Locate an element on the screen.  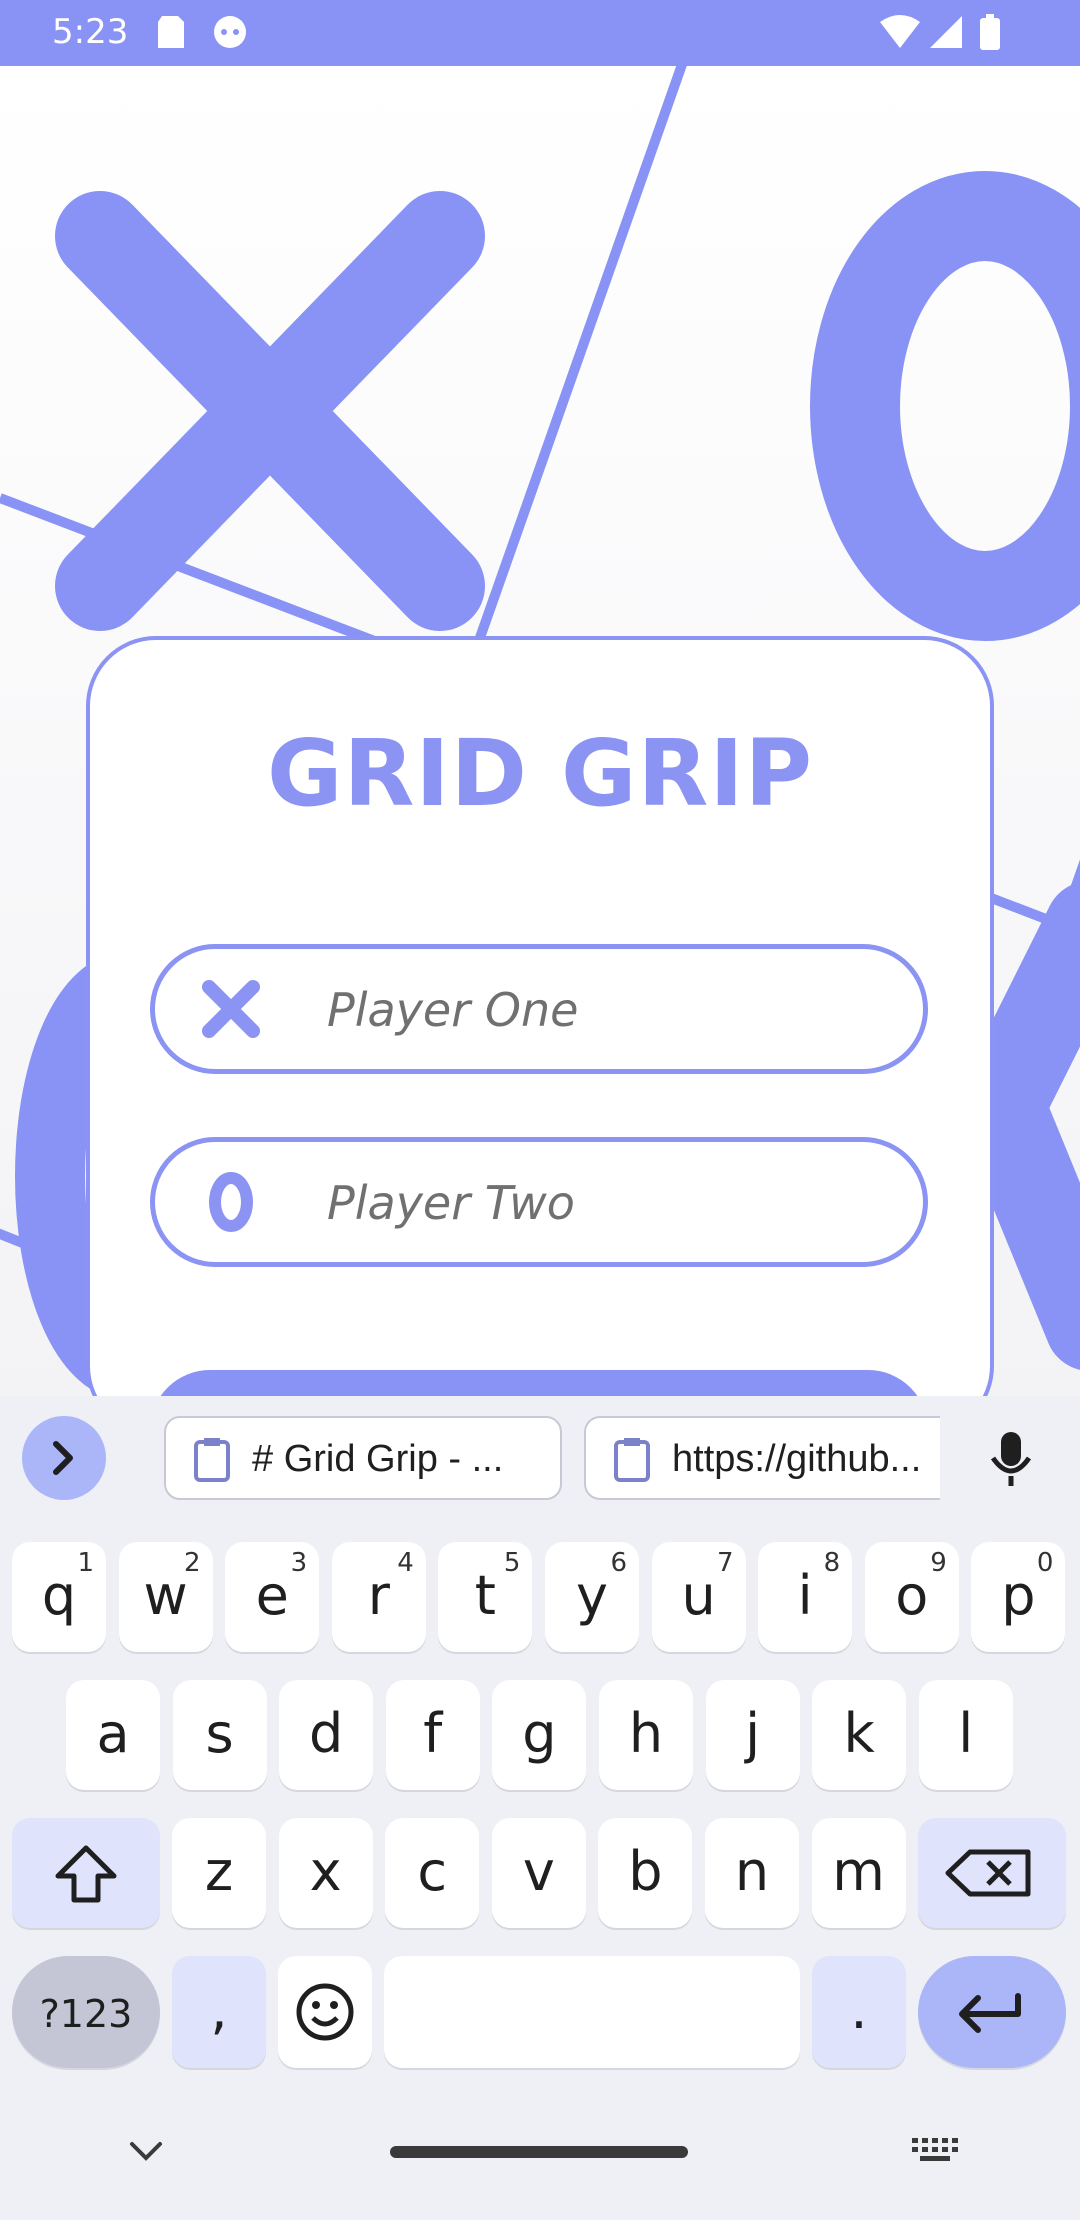
key-s: s is located at coordinates (219, 1735).